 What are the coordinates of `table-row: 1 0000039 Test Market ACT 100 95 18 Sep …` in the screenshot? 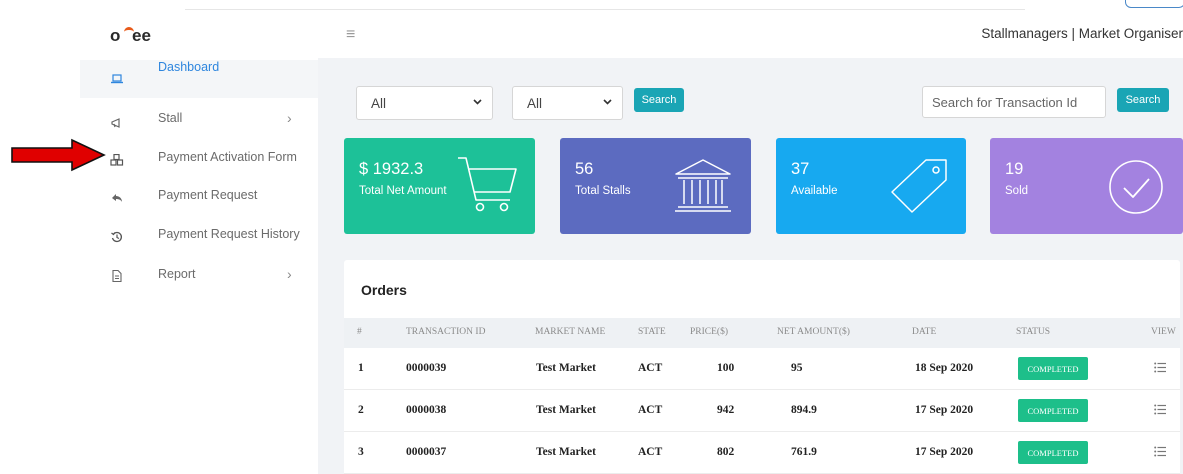 It's located at (762, 369).